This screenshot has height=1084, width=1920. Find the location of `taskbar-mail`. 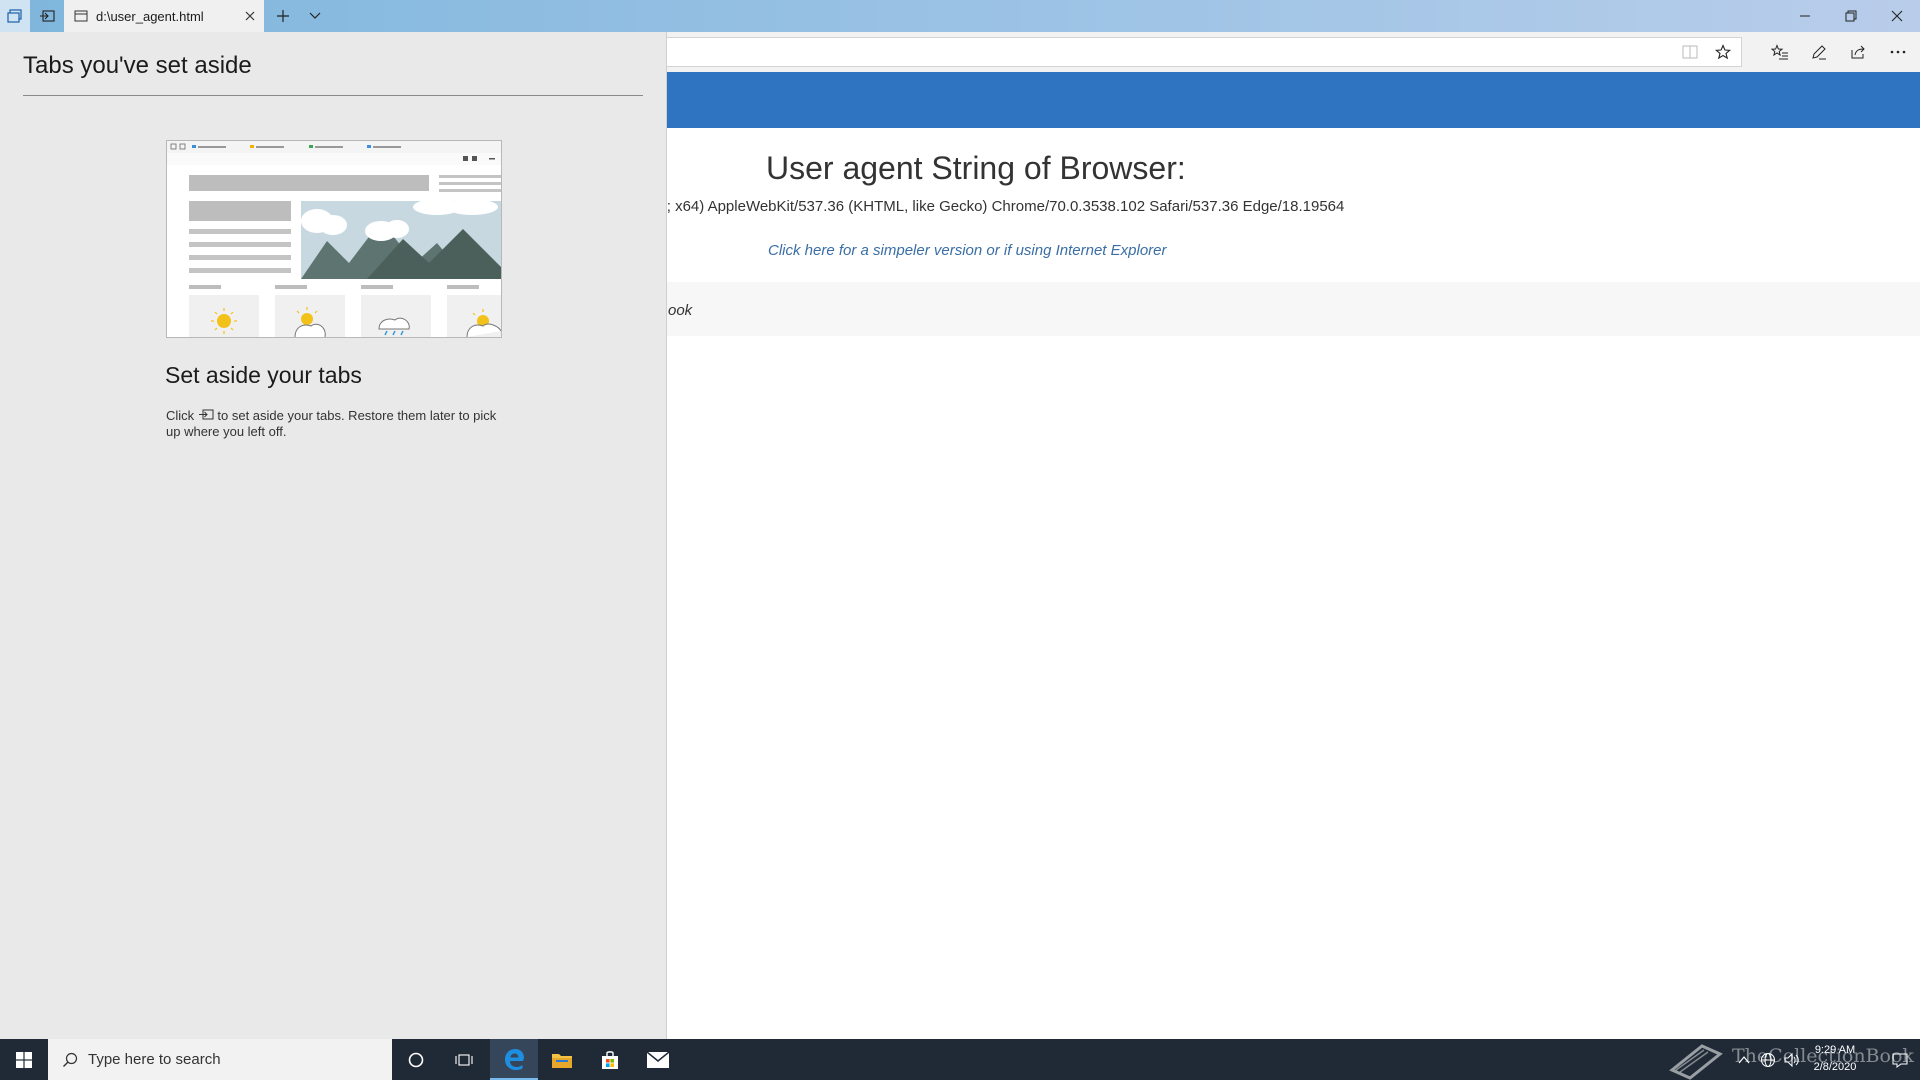

taskbar-mail is located at coordinates (658, 1059).